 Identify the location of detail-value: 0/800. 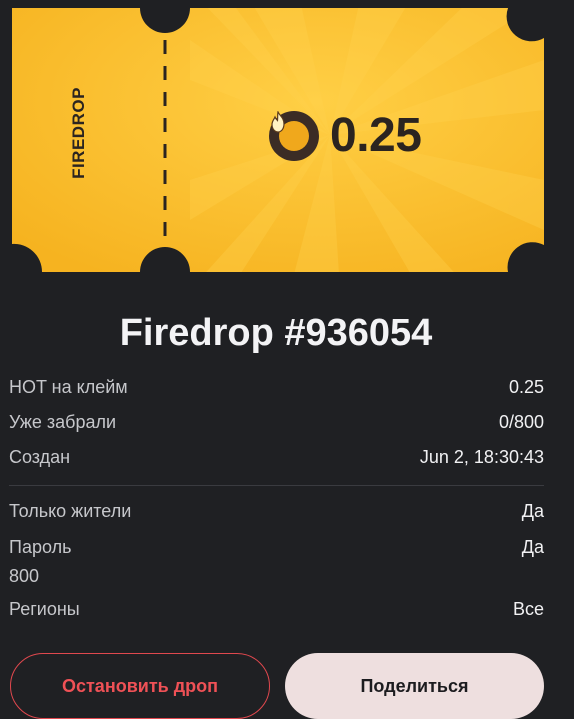
(521, 422).